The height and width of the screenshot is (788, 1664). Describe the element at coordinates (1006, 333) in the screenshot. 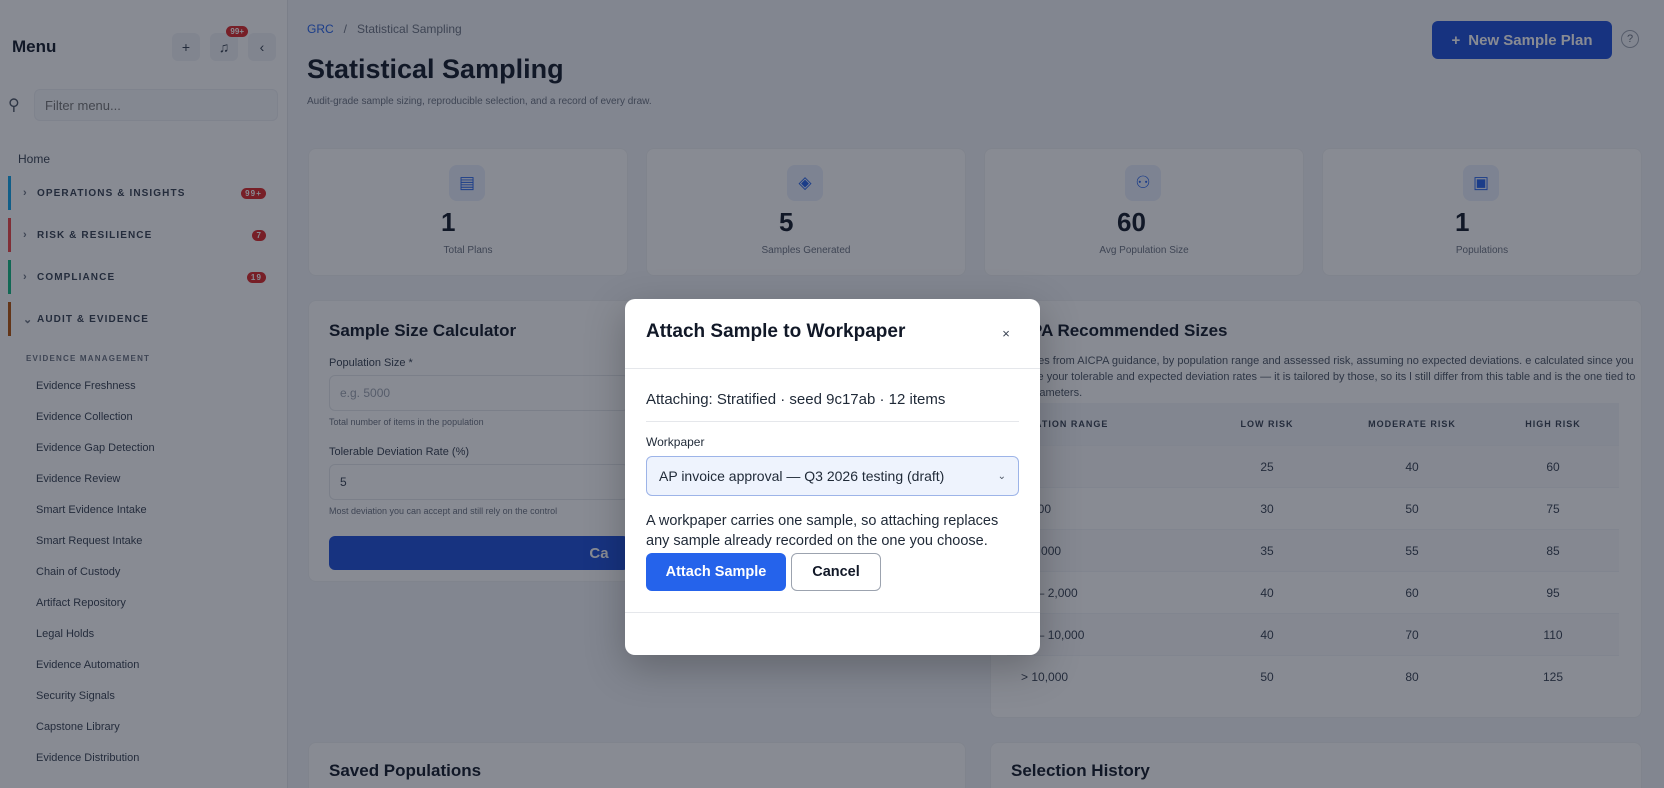

I see `close-icon: ×` at that location.